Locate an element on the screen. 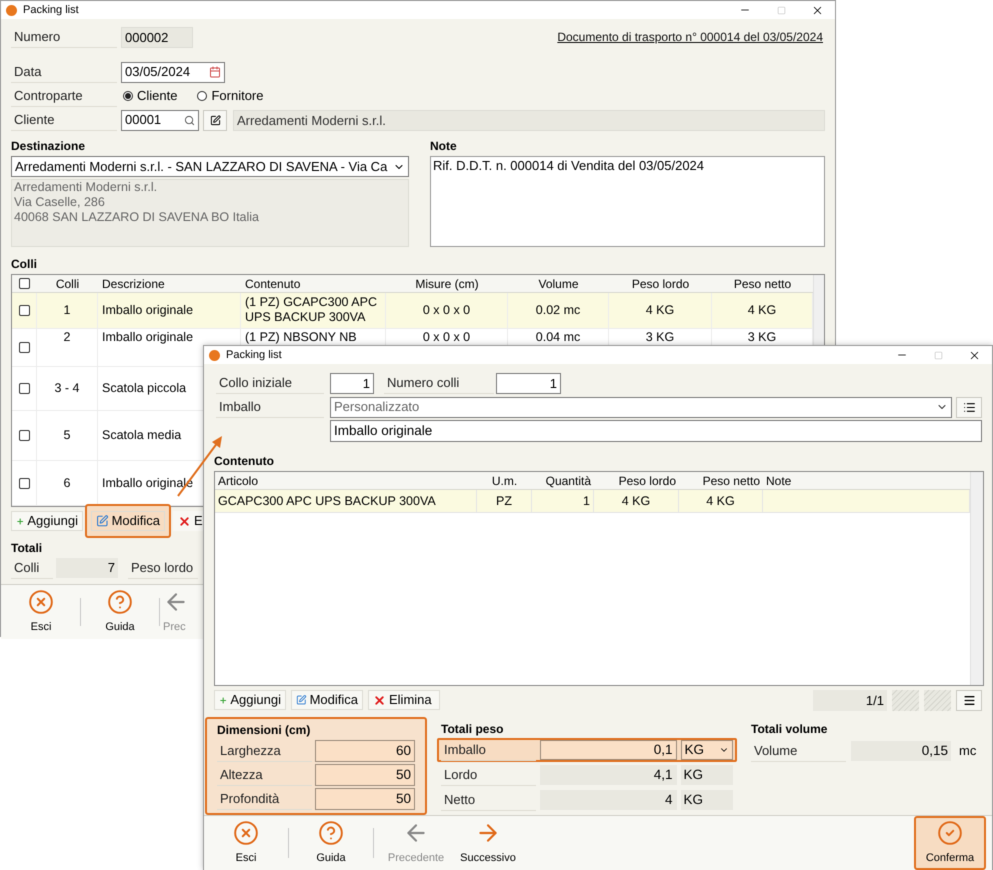 This screenshot has width=993, height=870. peso-value-field: 4,1 is located at coordinates (608, 775).